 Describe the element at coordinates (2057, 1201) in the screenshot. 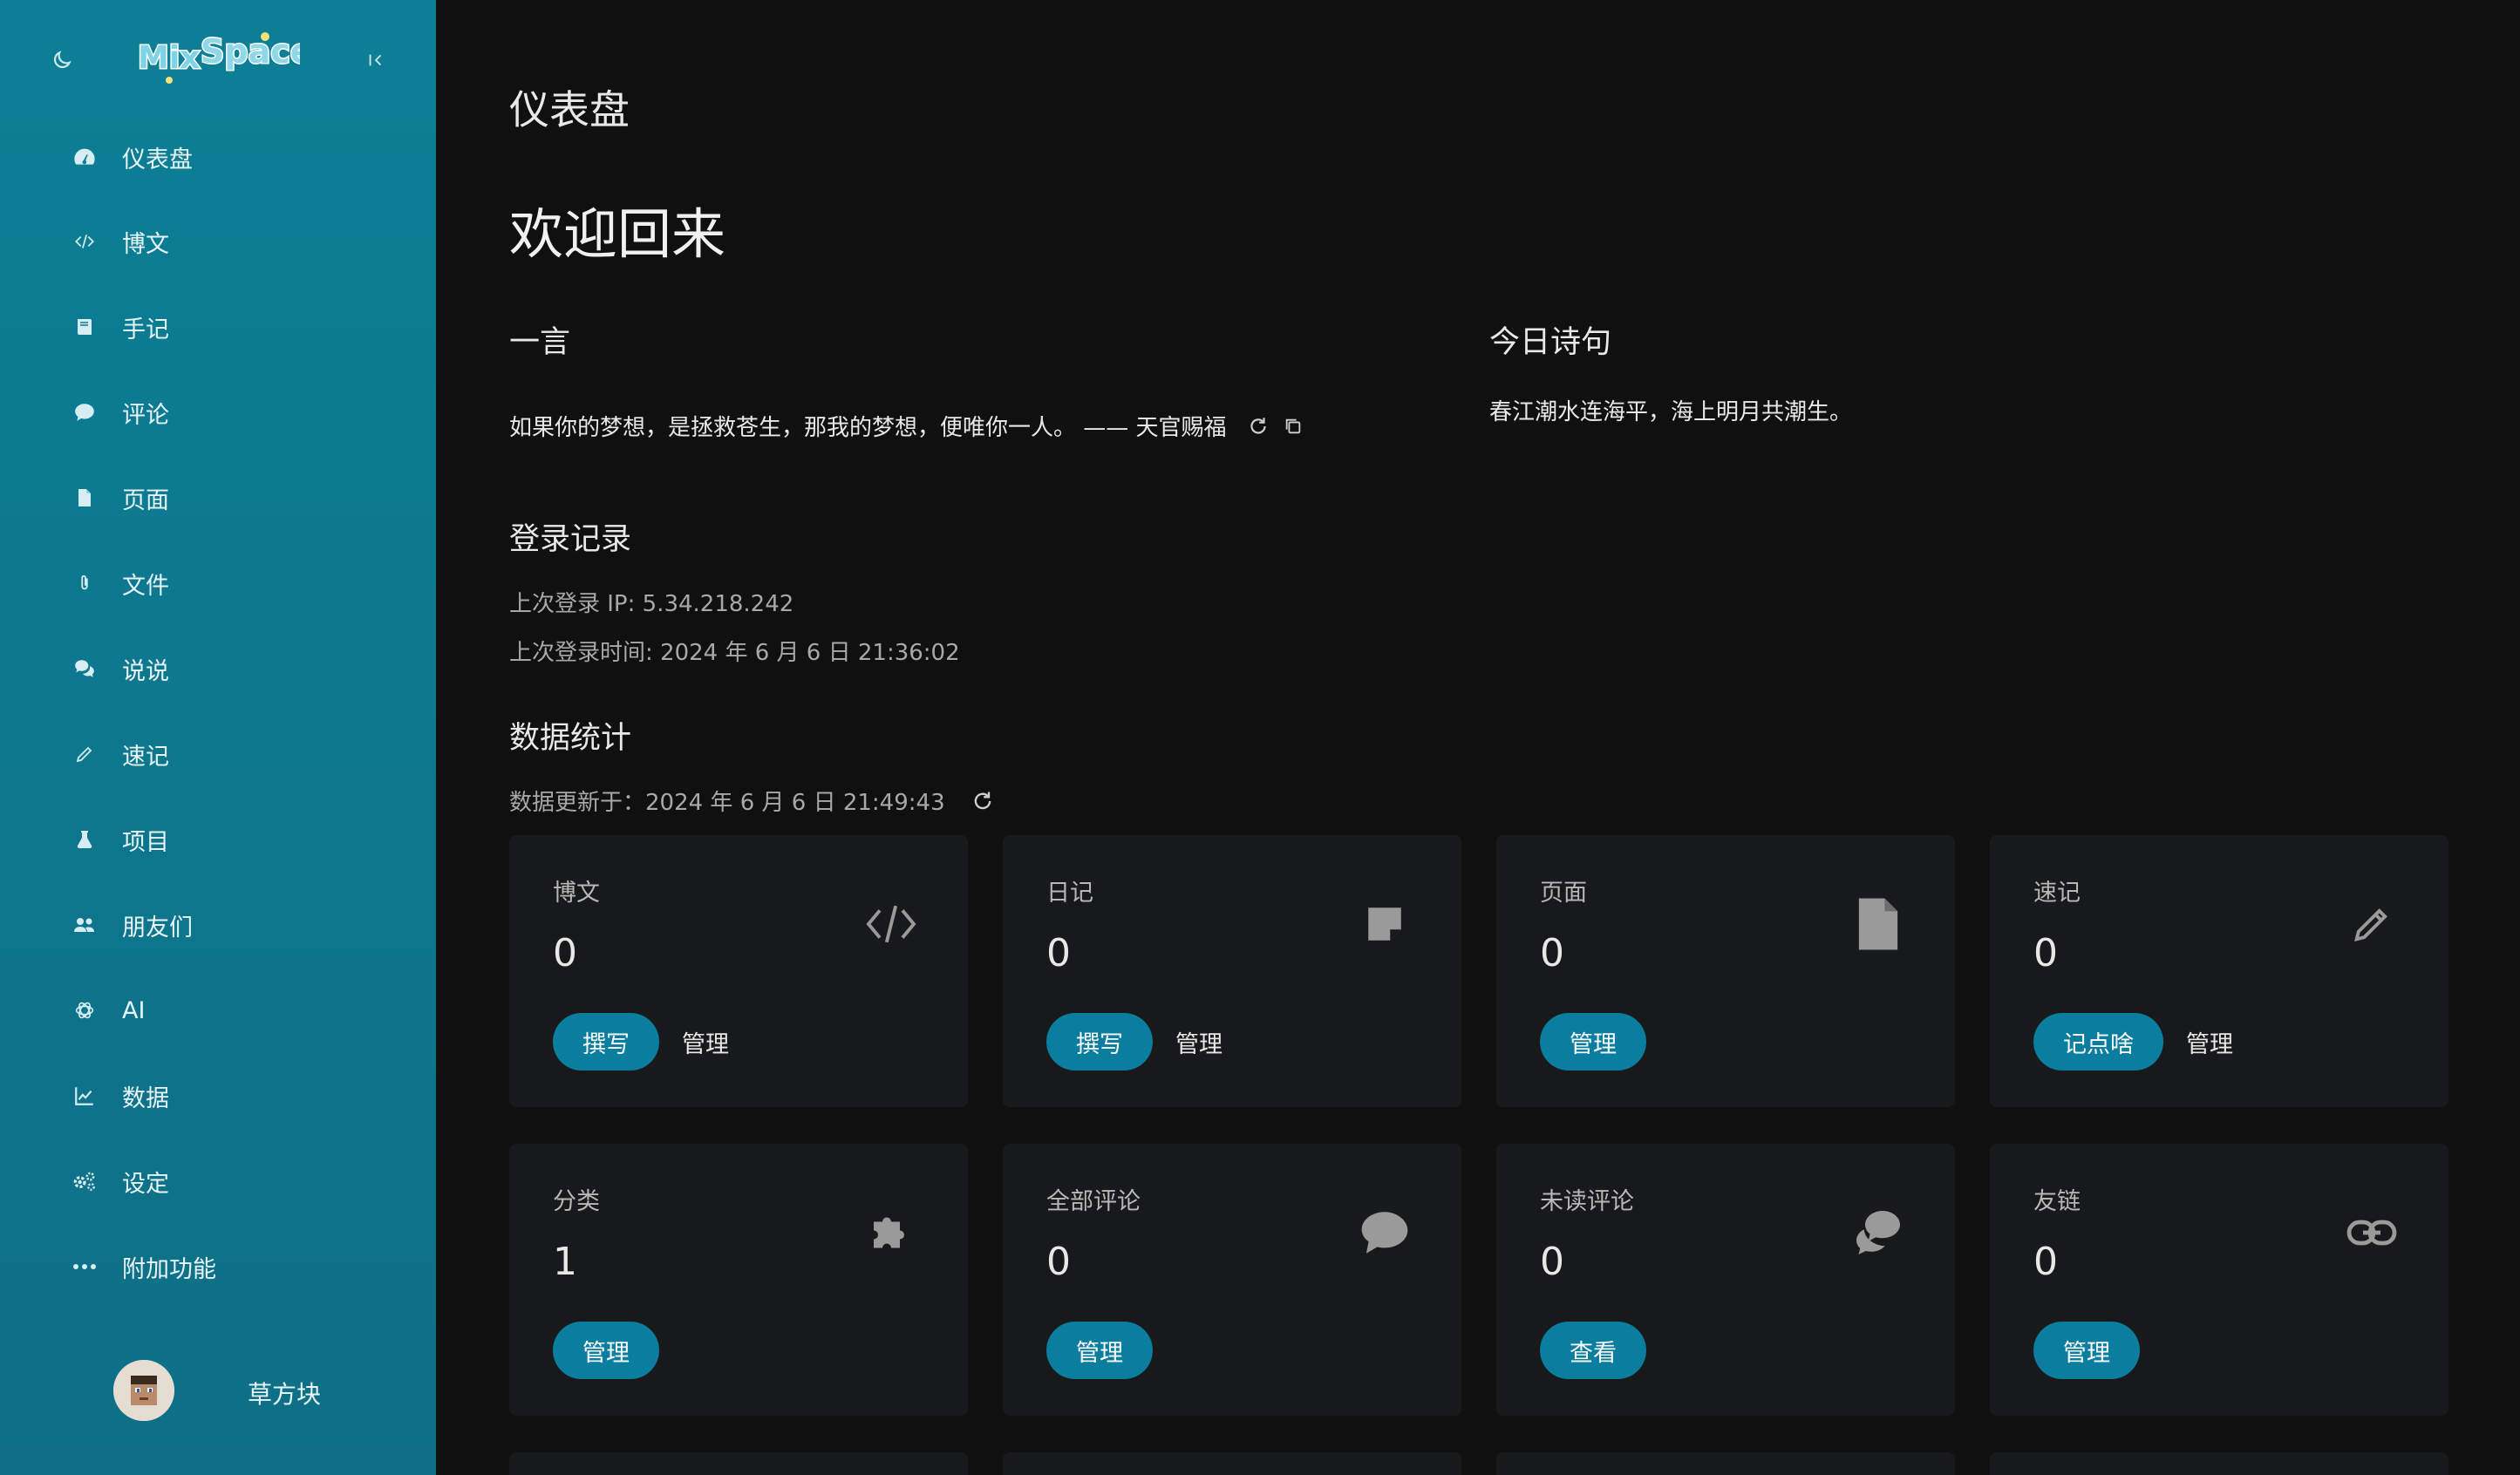

I see `stat-card-title: 友链` at that location.